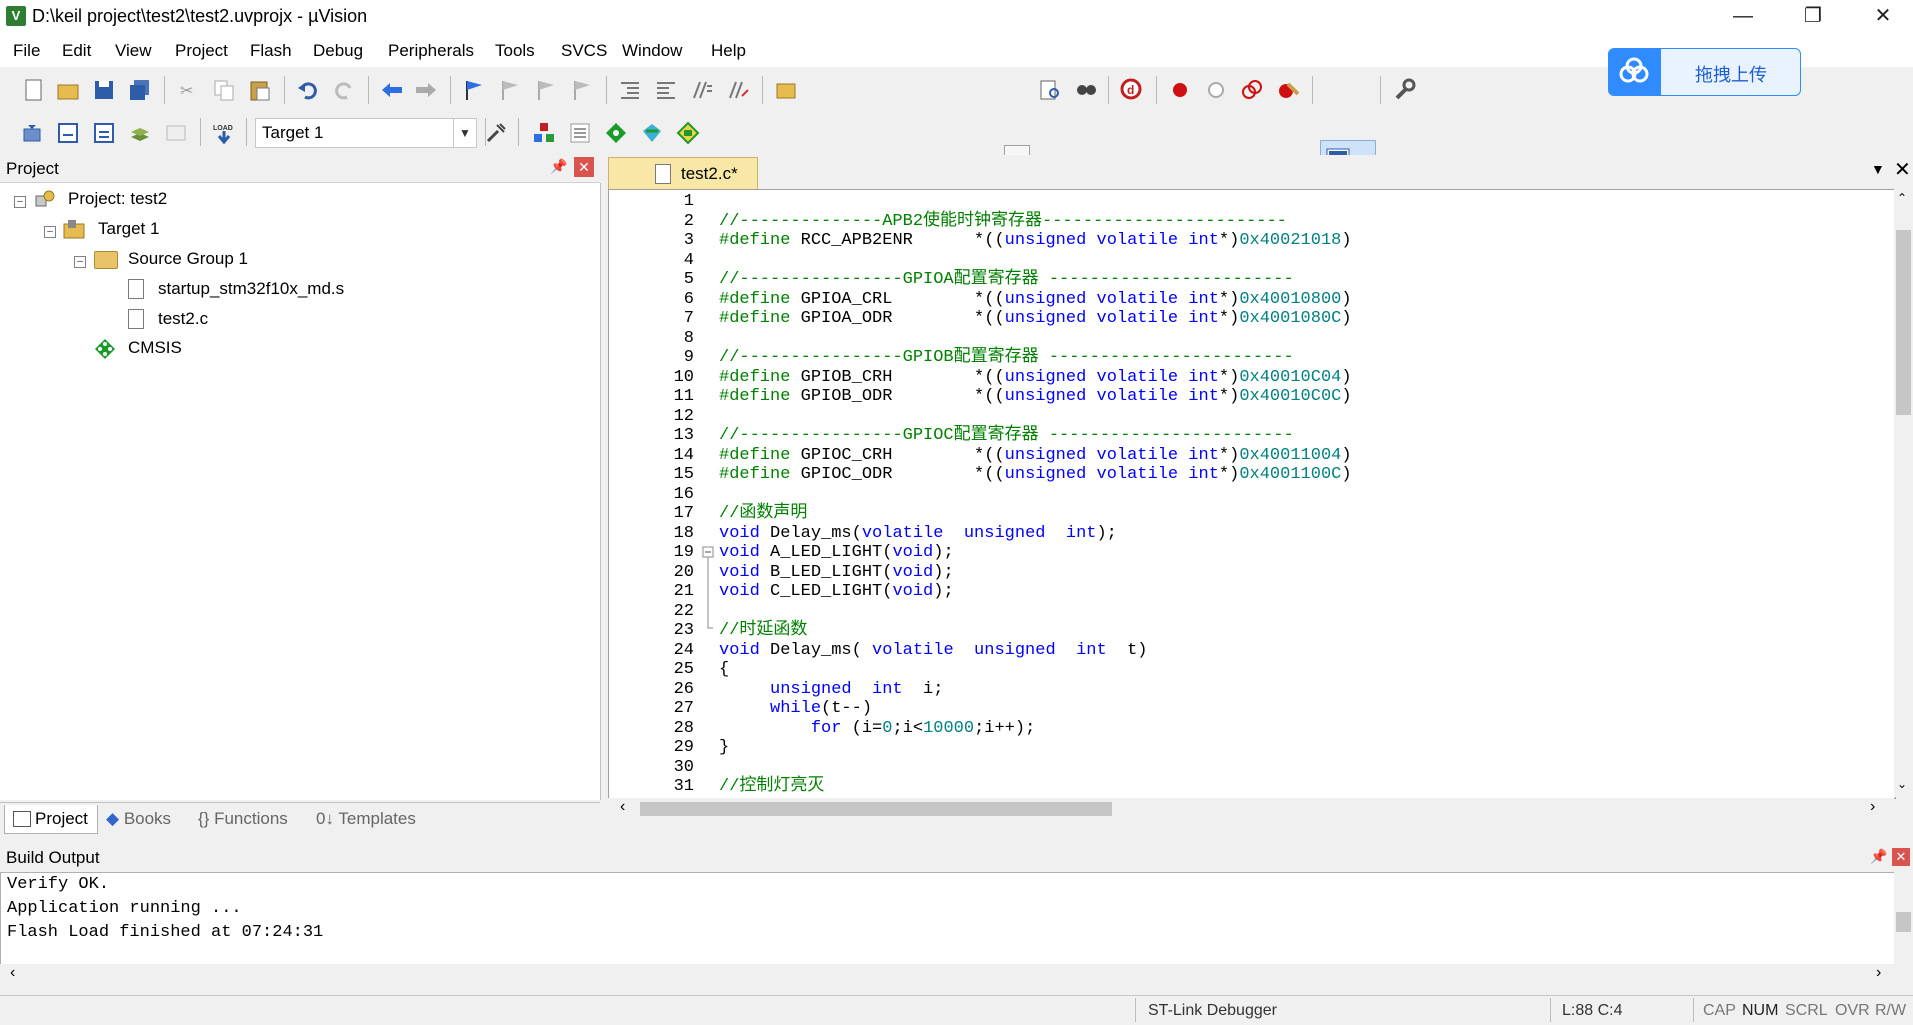  Describe the element at coordinates (580, 133) in the screenshot. I see `select-packs-icon` at that location.